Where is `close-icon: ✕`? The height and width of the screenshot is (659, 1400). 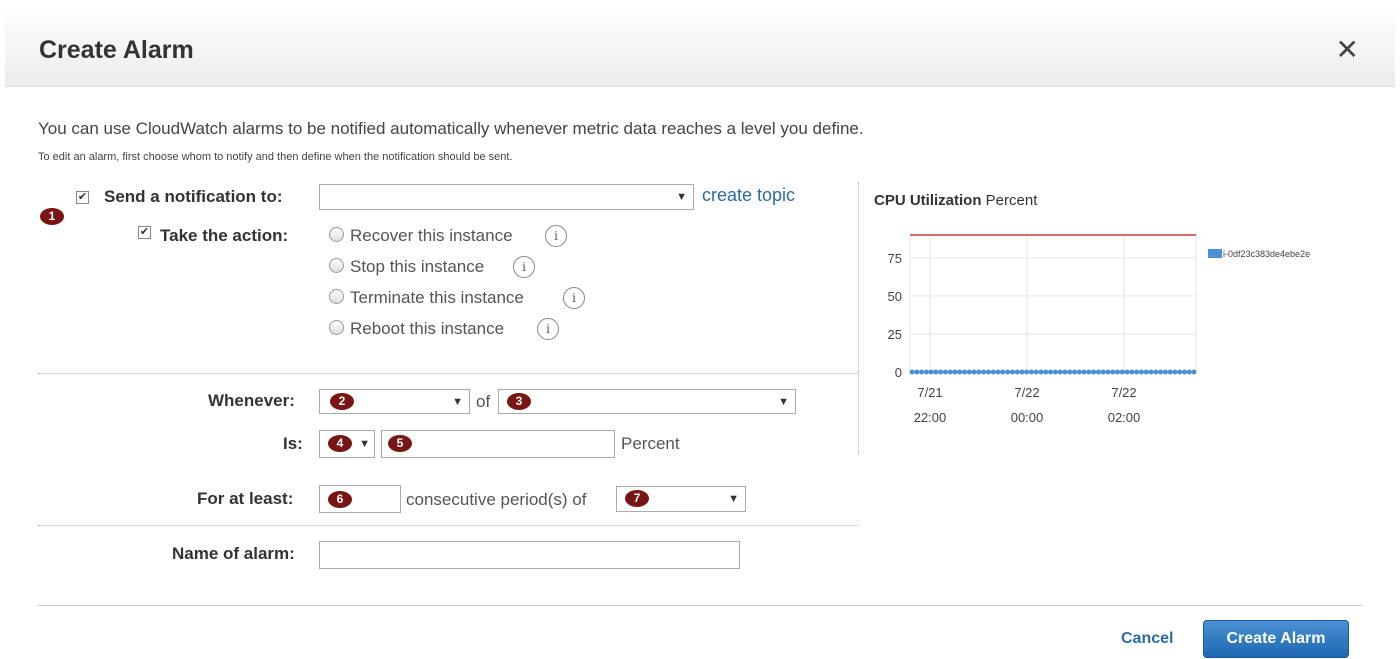 close-icon: ✕ is located at coordinates (1347, 50).